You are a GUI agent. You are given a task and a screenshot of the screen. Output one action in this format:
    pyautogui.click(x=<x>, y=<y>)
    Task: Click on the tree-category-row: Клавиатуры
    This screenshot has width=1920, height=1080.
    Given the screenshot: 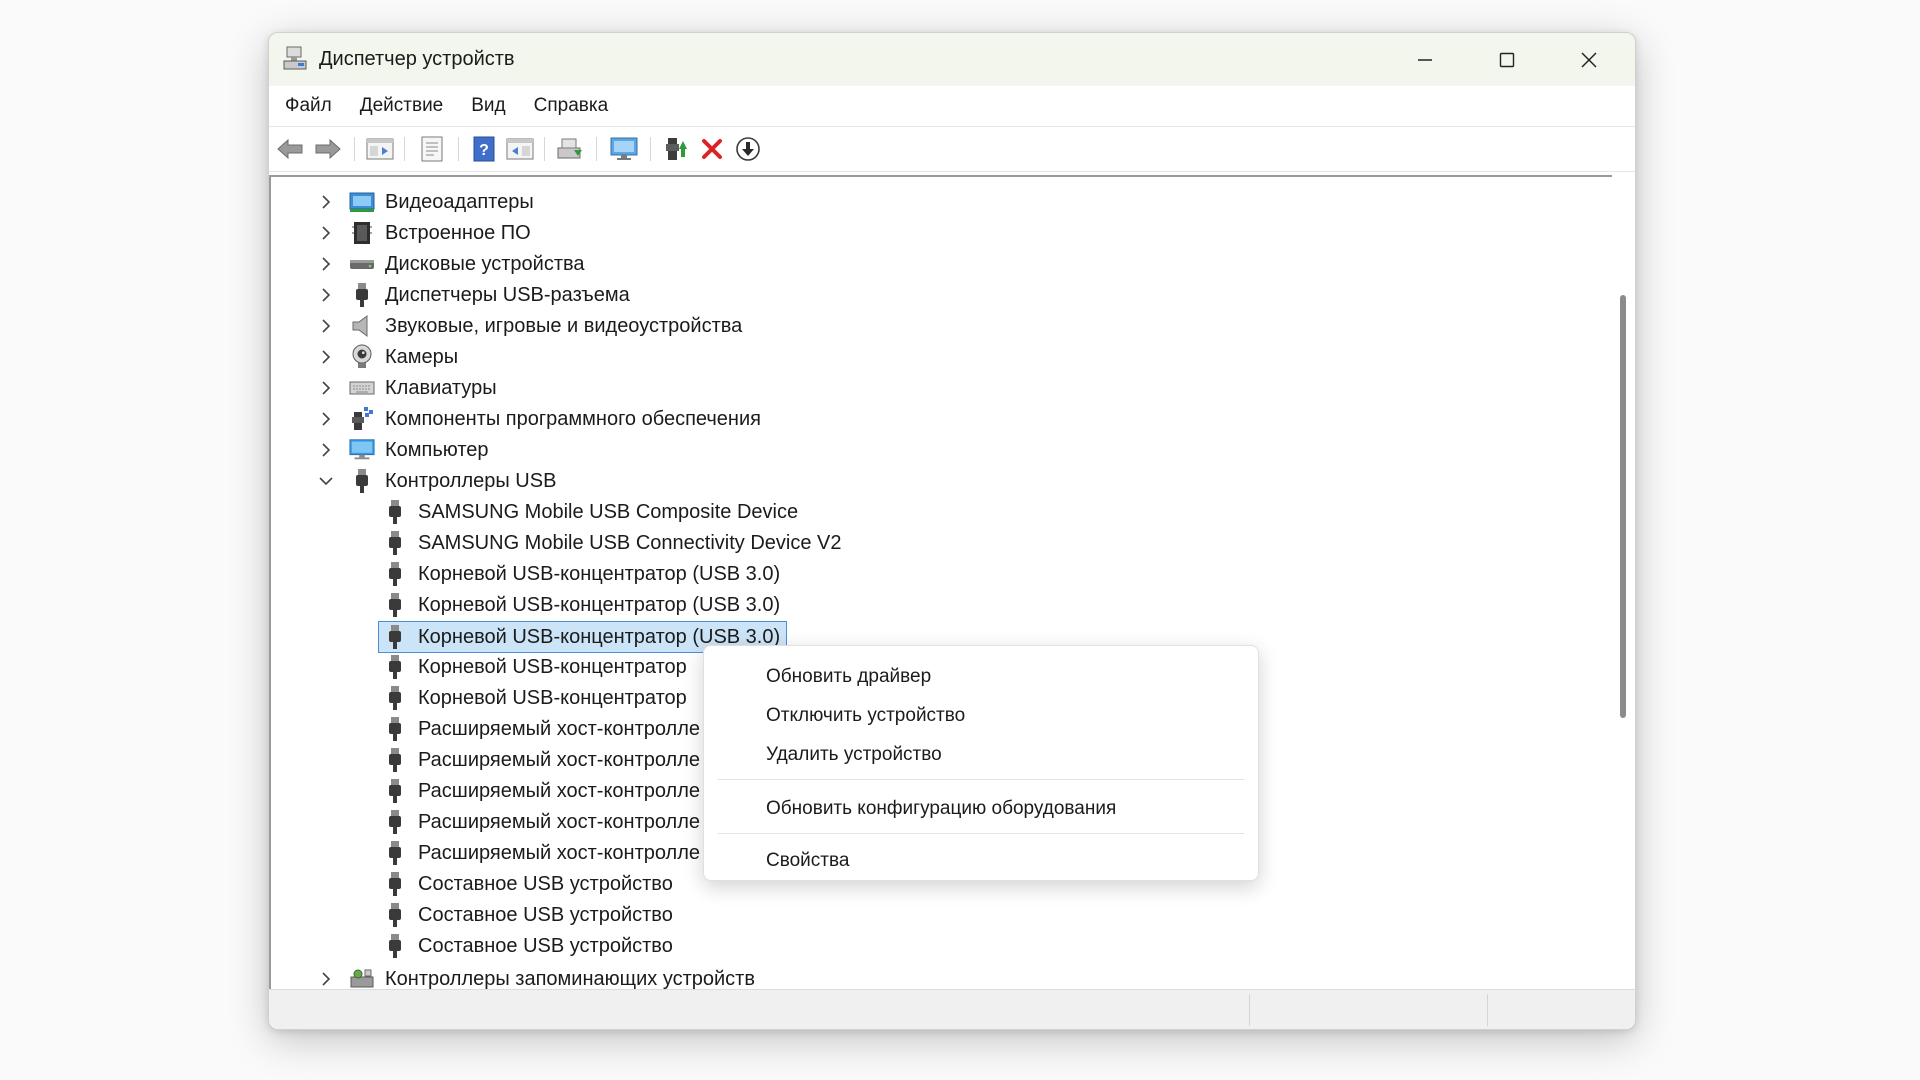 What is the action you would take?
    pyautogui.click(x=406, y=388)
    